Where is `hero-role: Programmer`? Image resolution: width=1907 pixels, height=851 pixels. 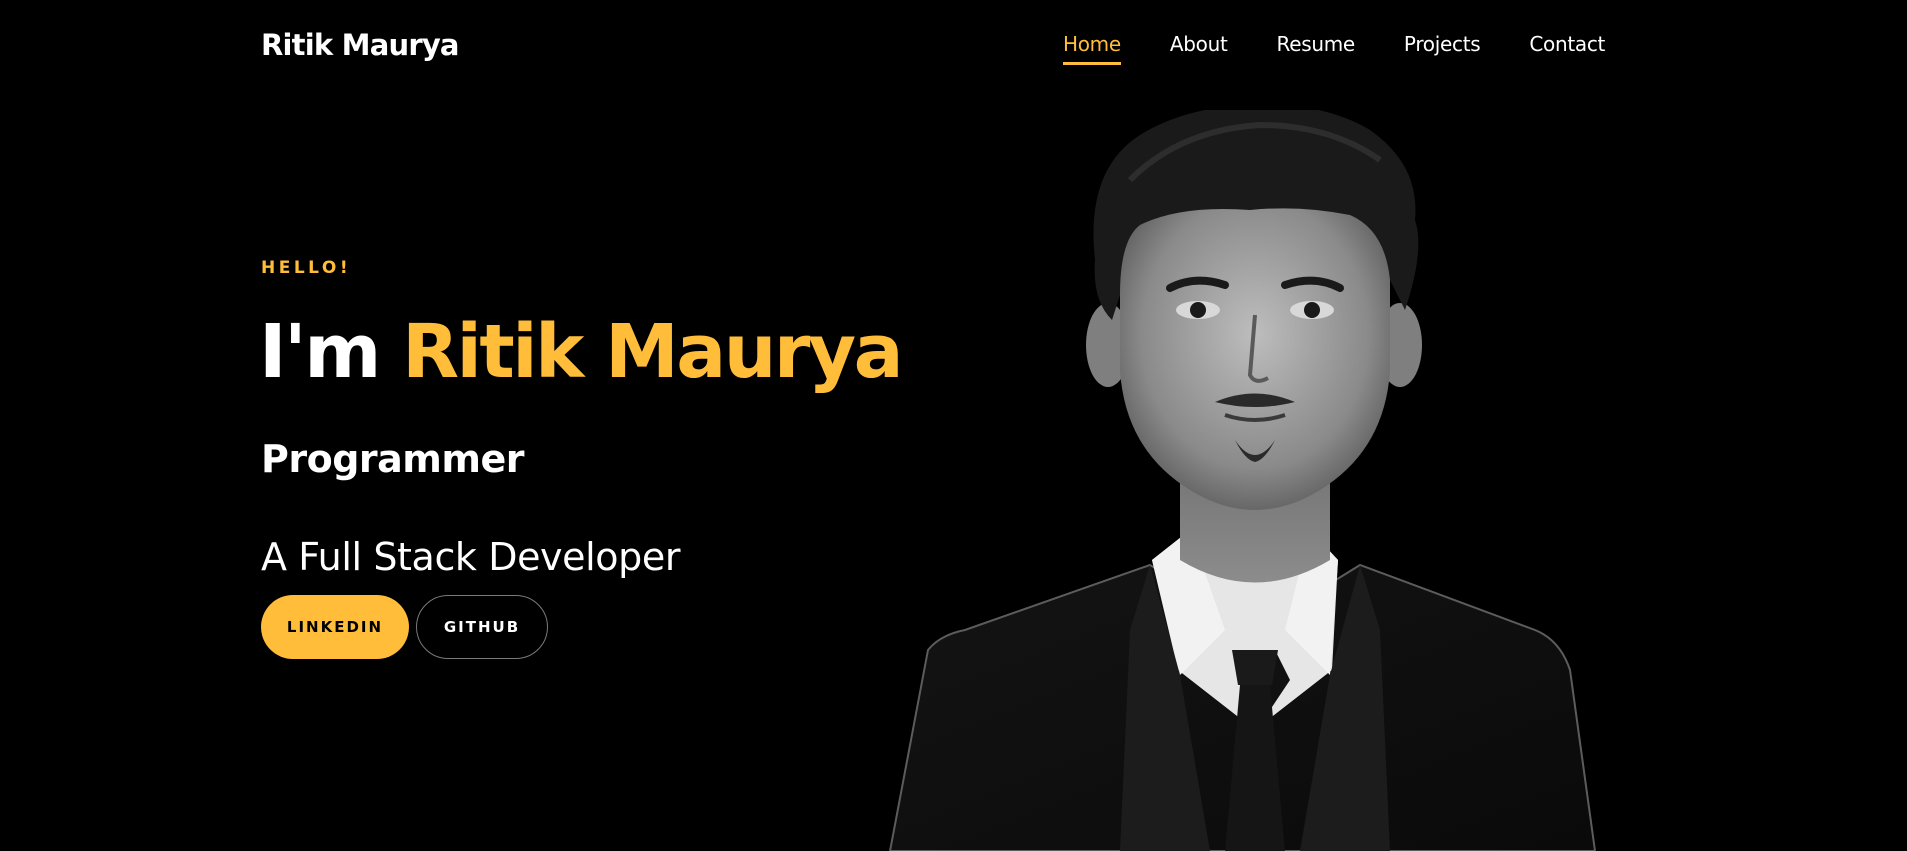 hero-role: Programmer is located at coordinates (393, 459).